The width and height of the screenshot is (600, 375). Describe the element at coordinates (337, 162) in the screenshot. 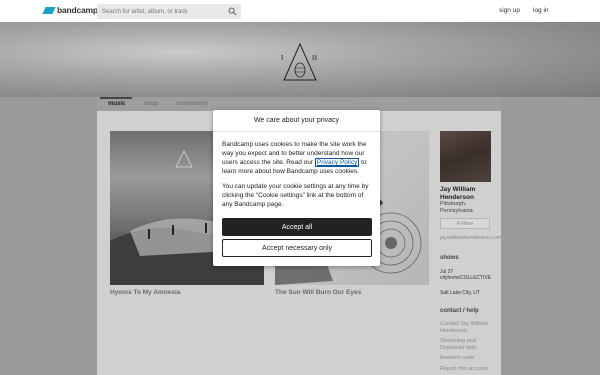

I see `privacy-policy-link: Privacy Policy` at that location.